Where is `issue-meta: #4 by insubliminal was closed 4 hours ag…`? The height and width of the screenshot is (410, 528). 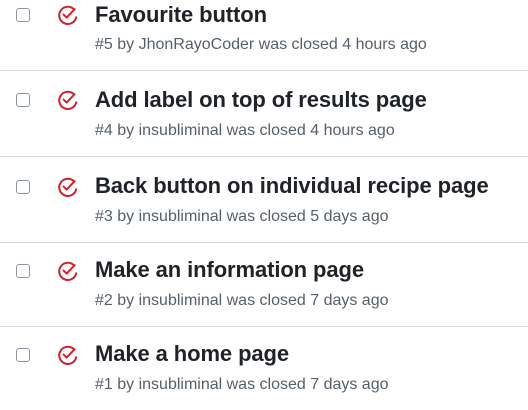
issue-meta: #4 by insubliminal was closed 4 hours ag… is located at coordinates (245, 130).